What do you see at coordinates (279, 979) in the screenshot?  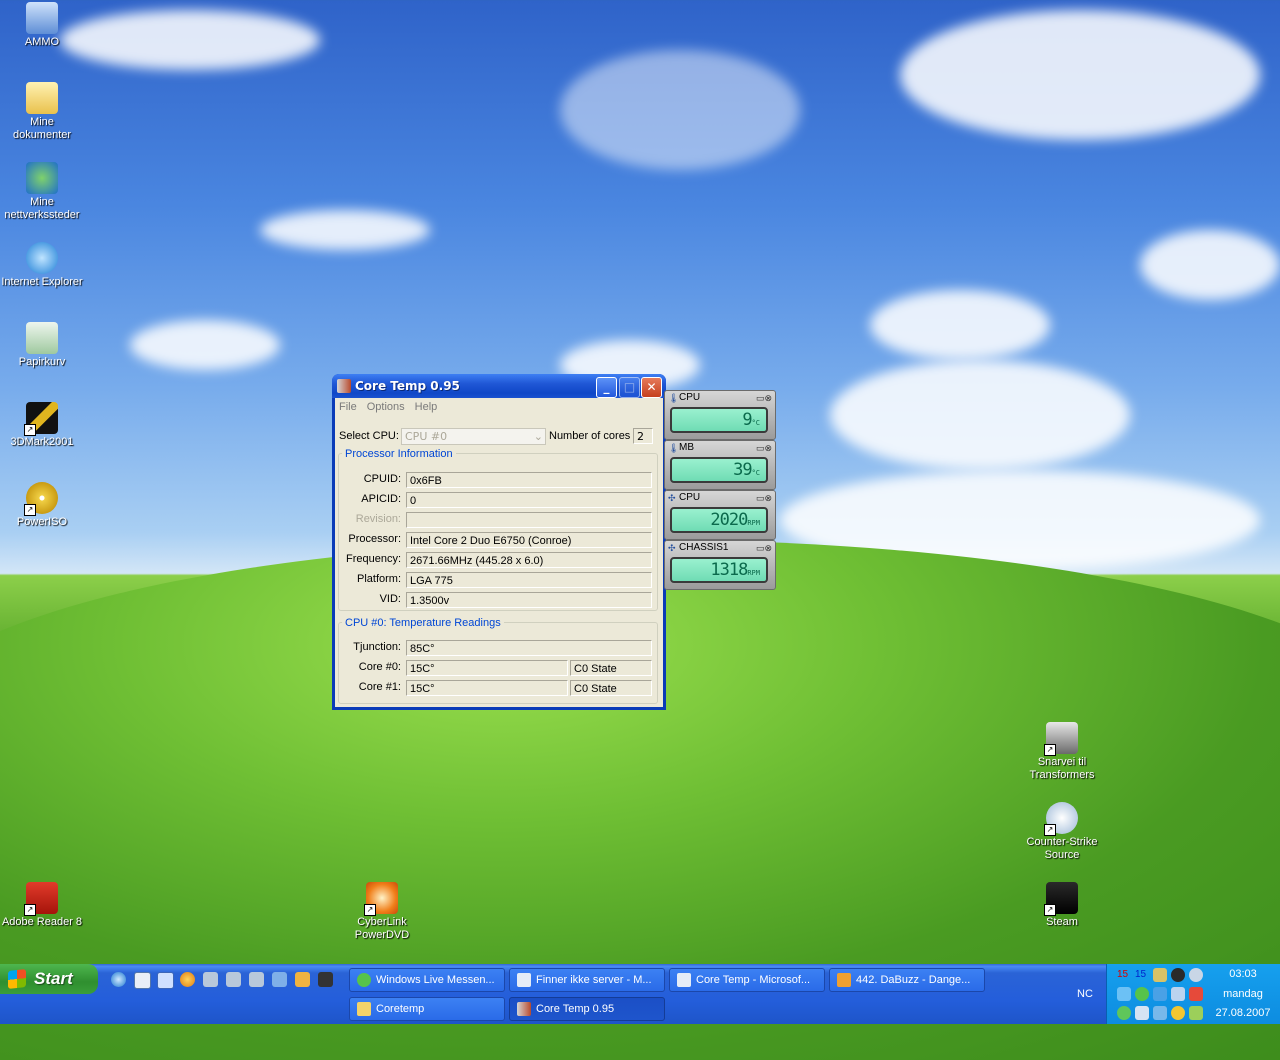 I see `quicklaunch-app4-icon` at bounding box center [279, 979].